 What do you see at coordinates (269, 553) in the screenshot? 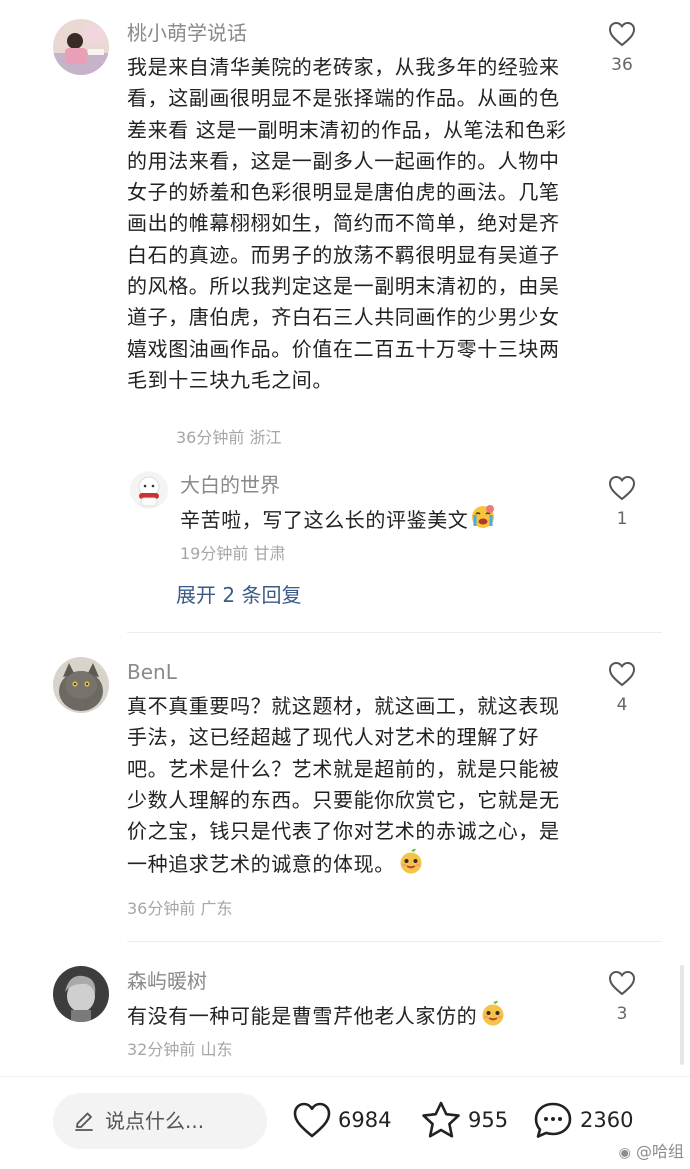
I see `reply-location: 甘肃` at bounding box center [269, 553].